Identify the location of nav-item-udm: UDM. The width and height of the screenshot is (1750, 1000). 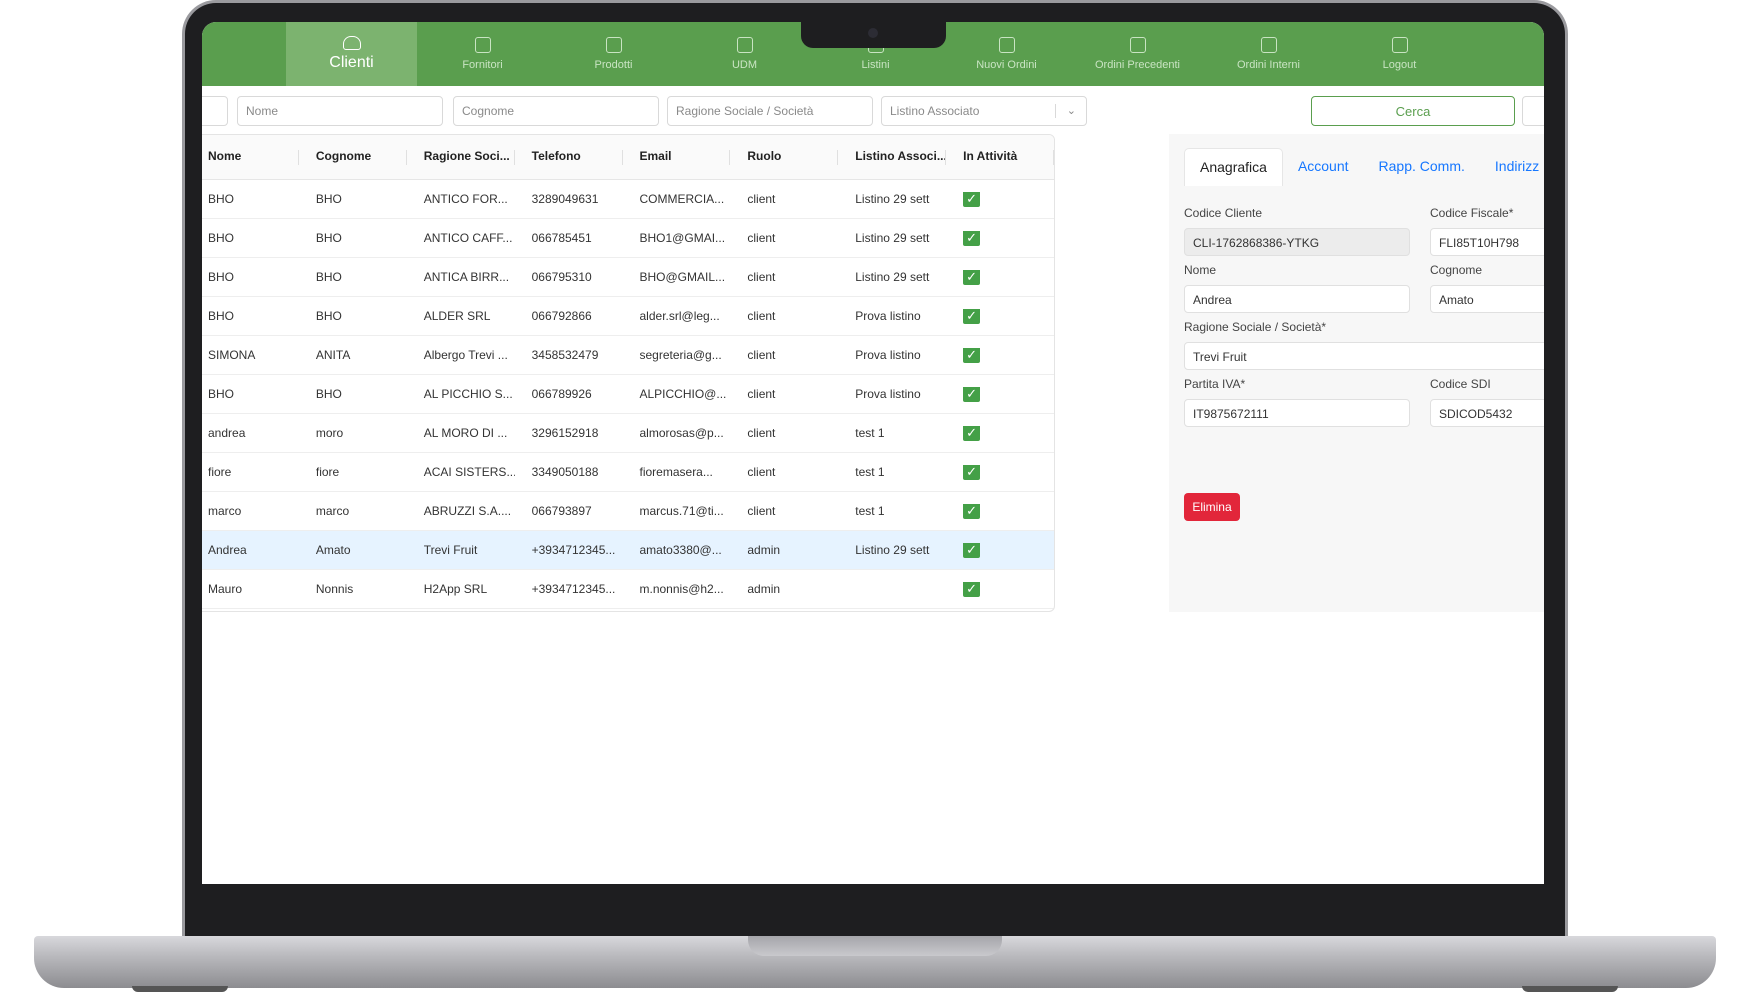
(744, 54).